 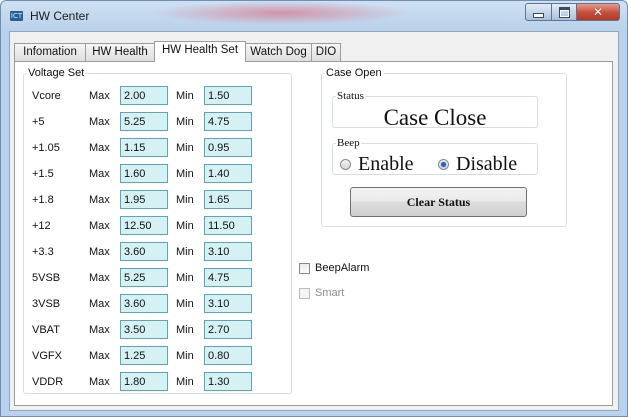 I want to click on voltage-name: +1.5, so click(x=43, y=174).